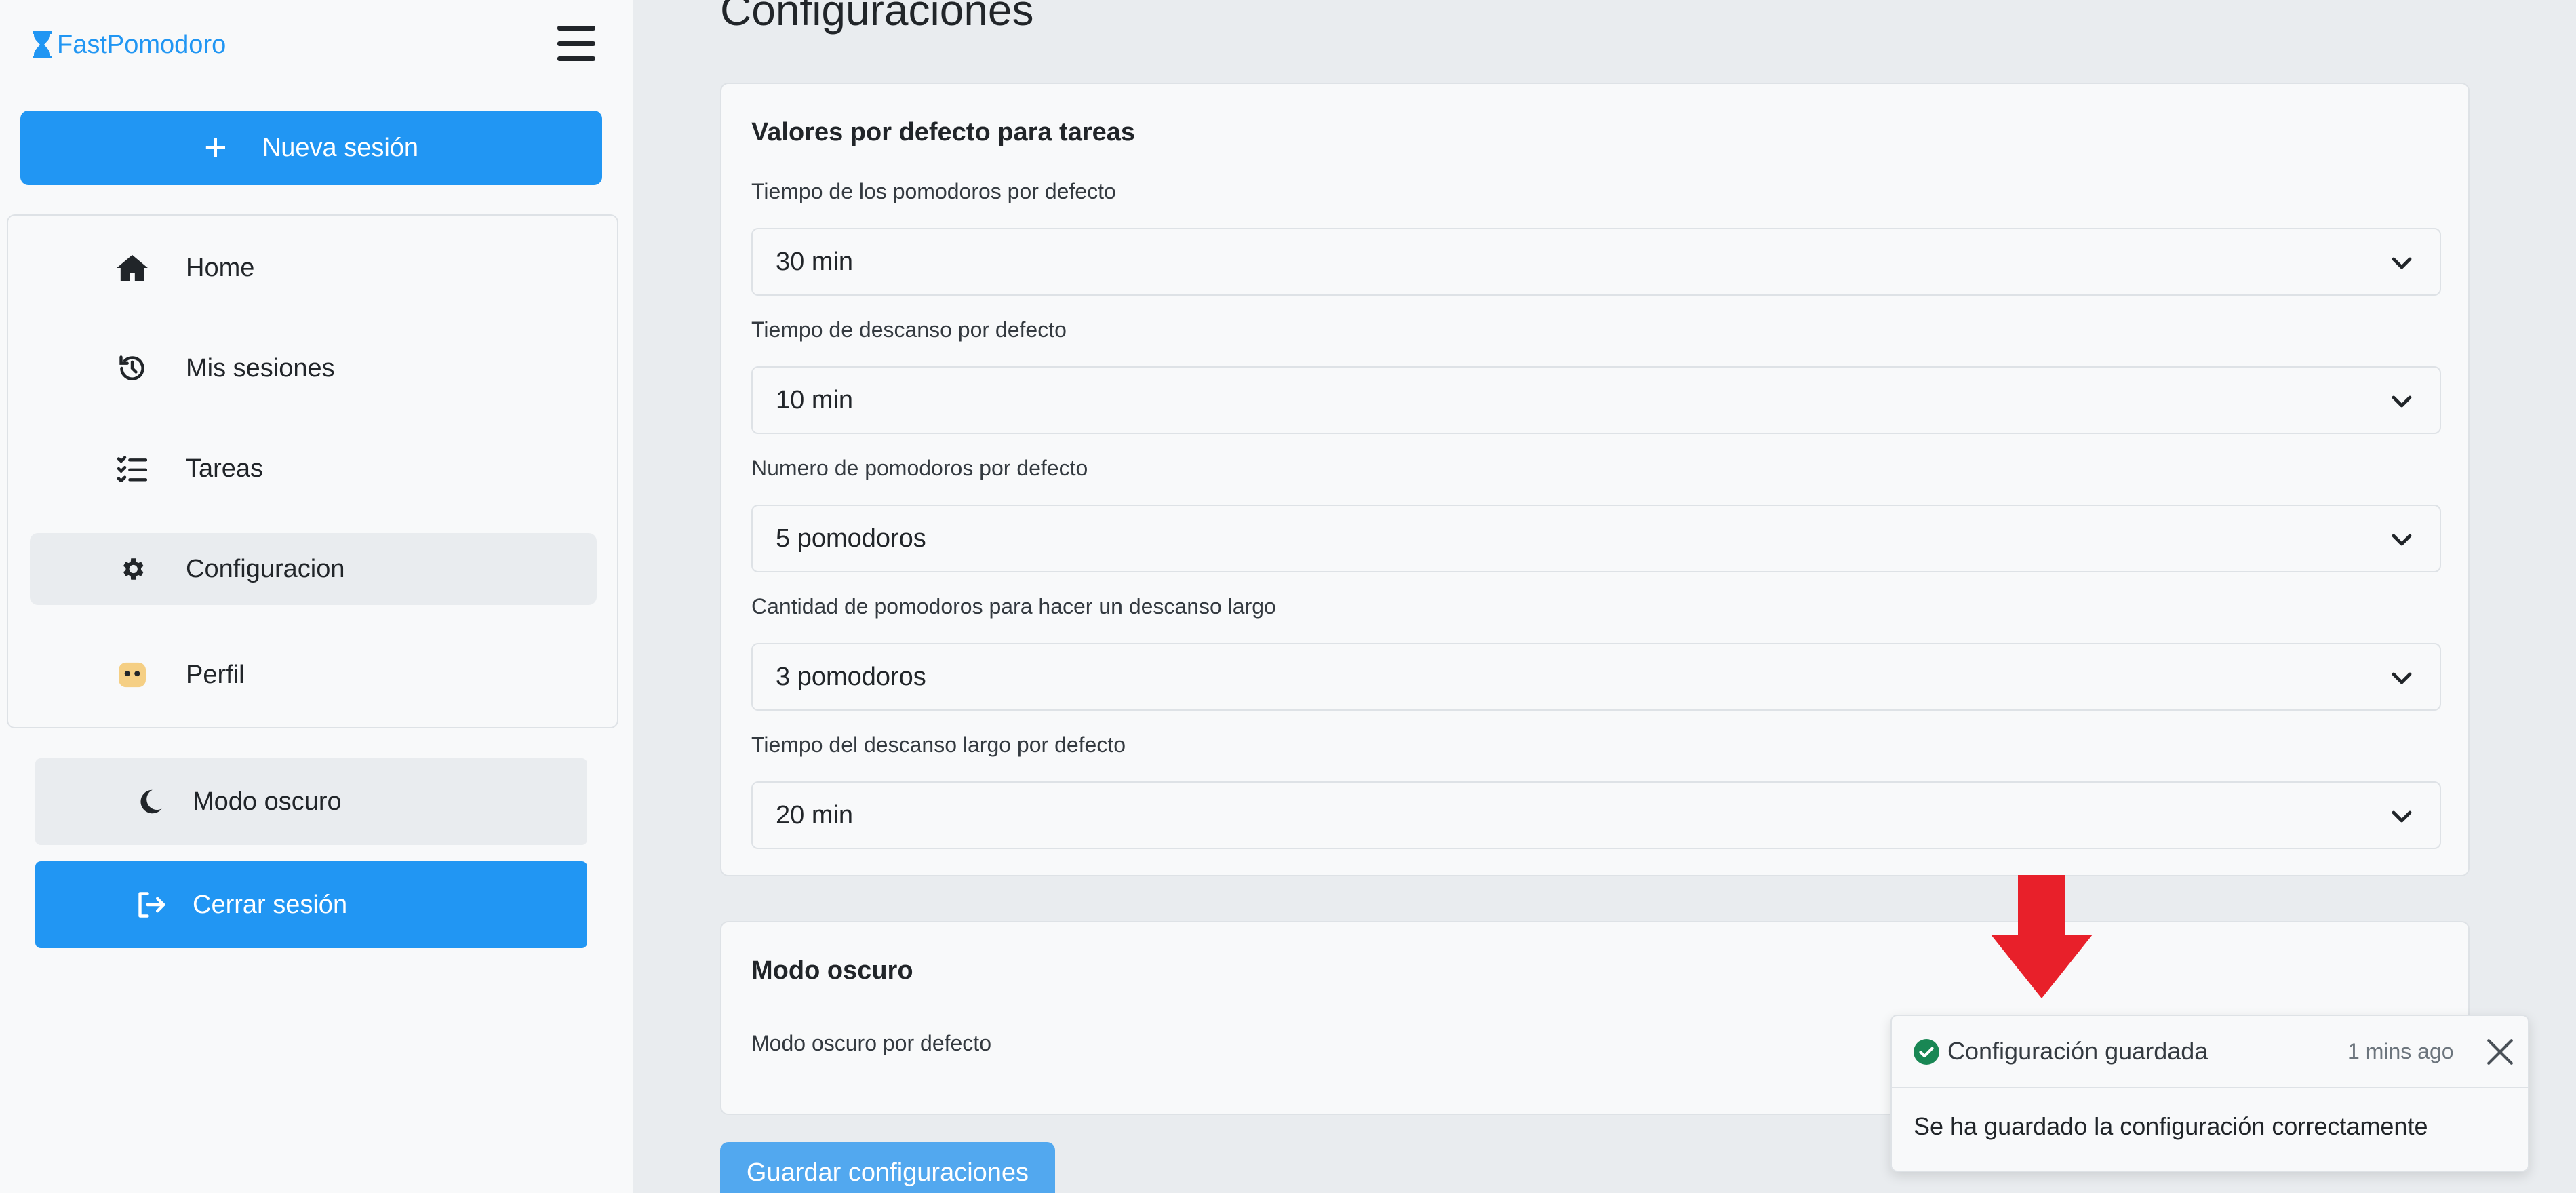 This screenshot has height=1193, width=2576. What do you see at coordinates (265, 569) in the screenshot?
I see `sidebar-item-label: Configuracion` at bounding box center [265, 569].